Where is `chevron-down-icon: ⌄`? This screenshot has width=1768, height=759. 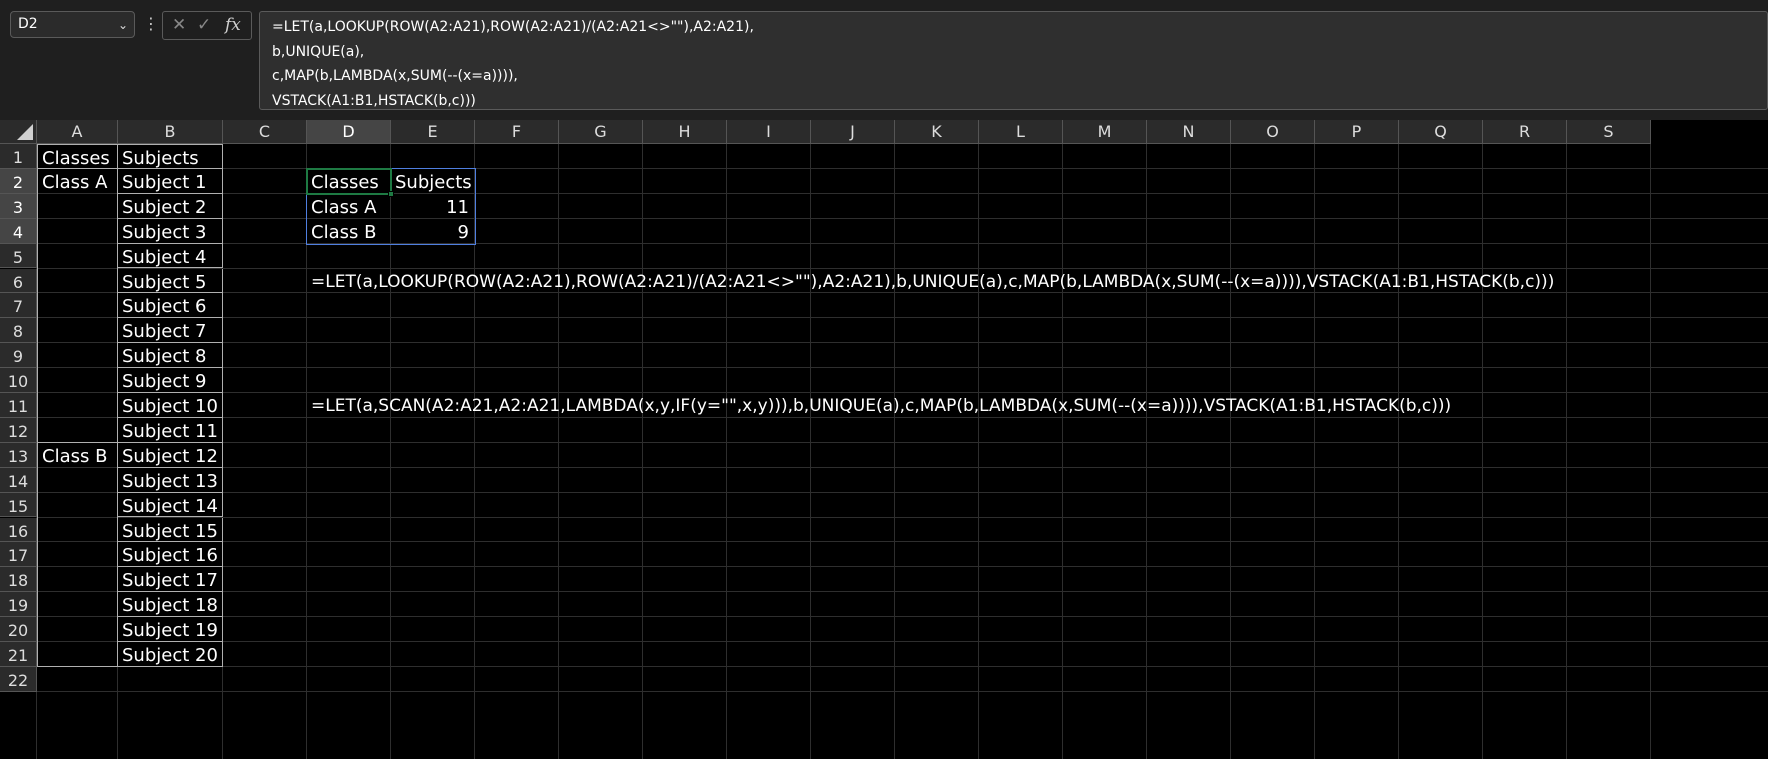 chevron-down-icon: ⌄ is located at coordinates (123, 25).